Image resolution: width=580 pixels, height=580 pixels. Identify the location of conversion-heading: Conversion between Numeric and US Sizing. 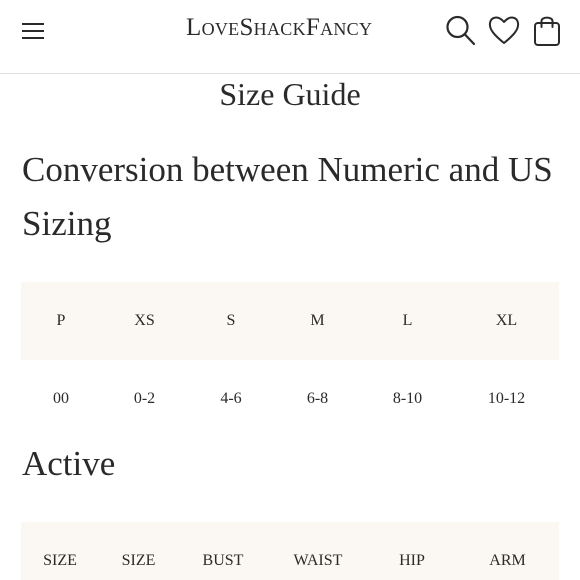
(287, 196).